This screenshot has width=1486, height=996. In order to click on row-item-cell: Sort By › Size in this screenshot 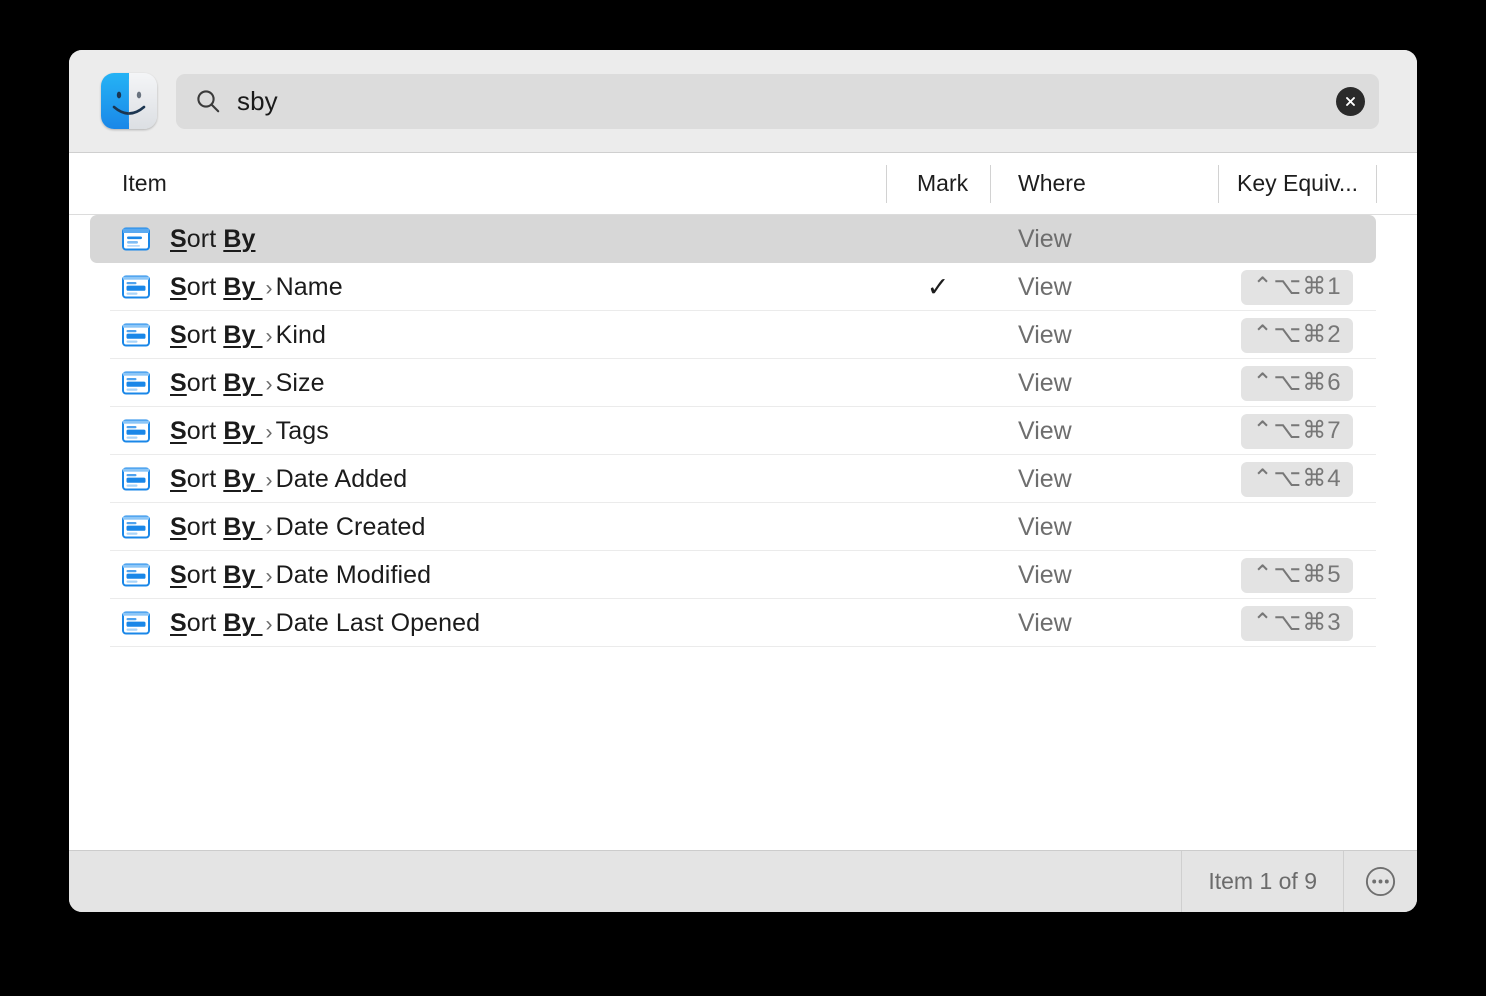, I will do `click(519, 383)`.